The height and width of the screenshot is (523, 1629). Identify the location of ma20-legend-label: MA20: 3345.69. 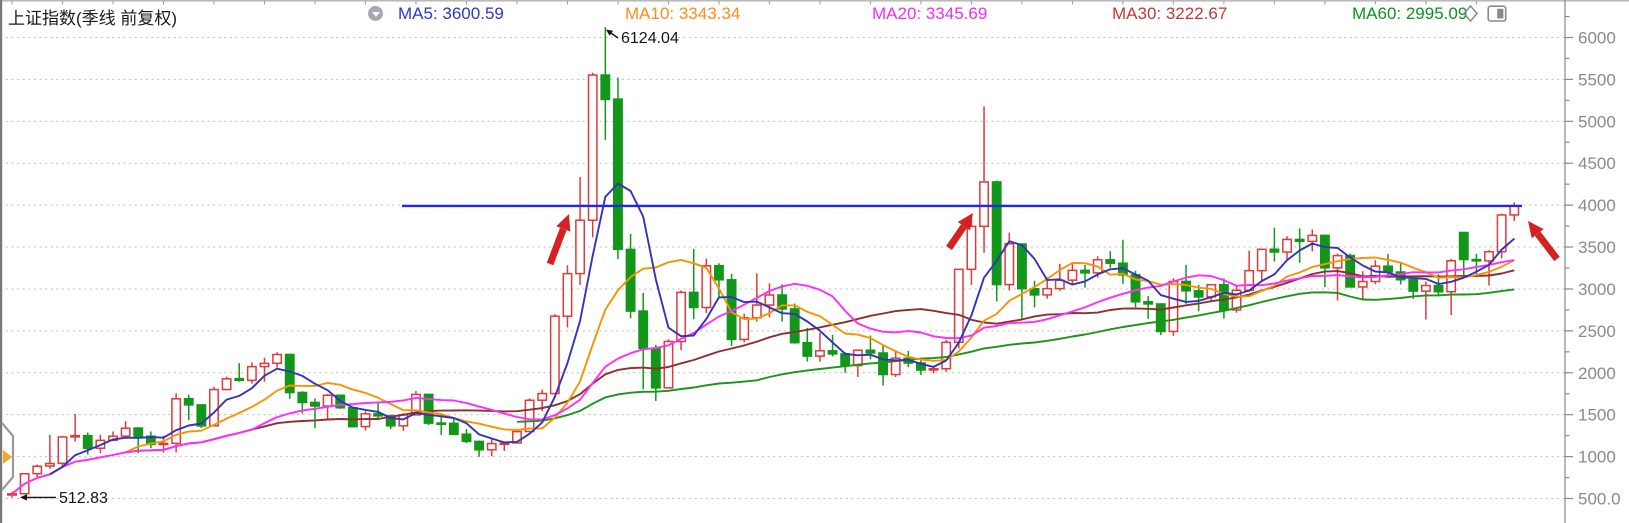
(930, 13).